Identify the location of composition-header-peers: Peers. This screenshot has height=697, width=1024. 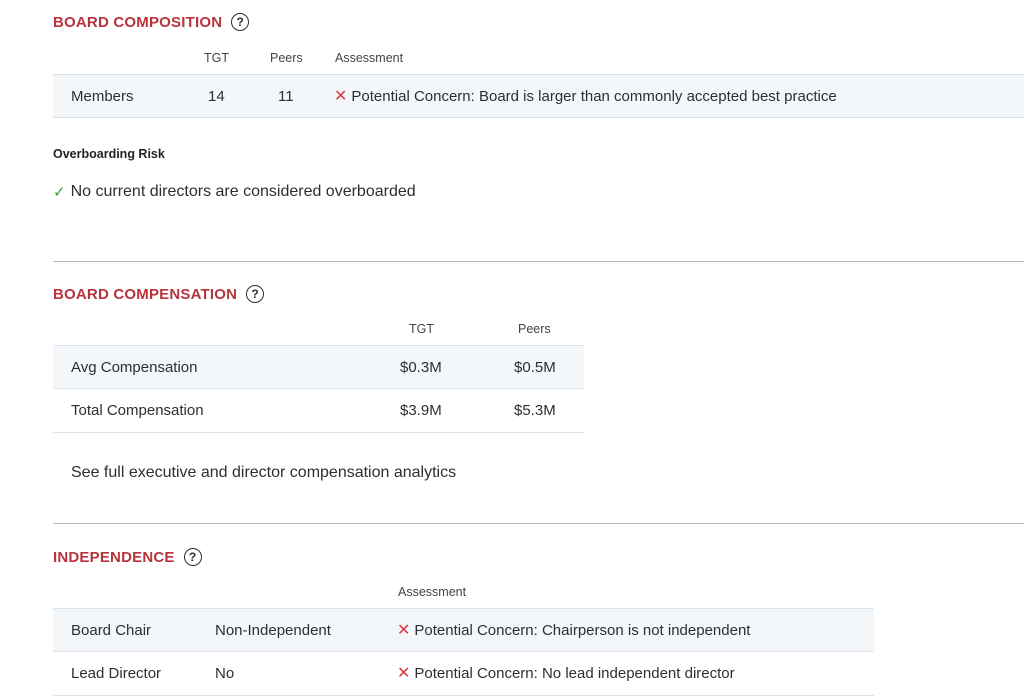
(286, 58).